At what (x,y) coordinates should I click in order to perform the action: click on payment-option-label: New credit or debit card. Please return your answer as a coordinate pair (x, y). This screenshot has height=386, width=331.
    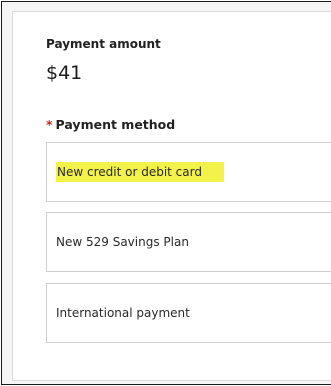
    Looking at the image, I should click on (140, 172).